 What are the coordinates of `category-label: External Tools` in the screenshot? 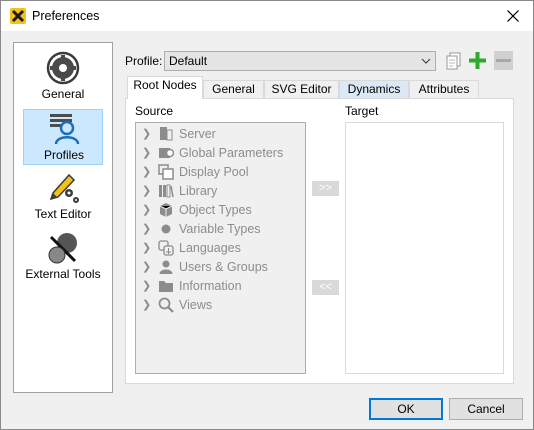 It's located at (63, 274).